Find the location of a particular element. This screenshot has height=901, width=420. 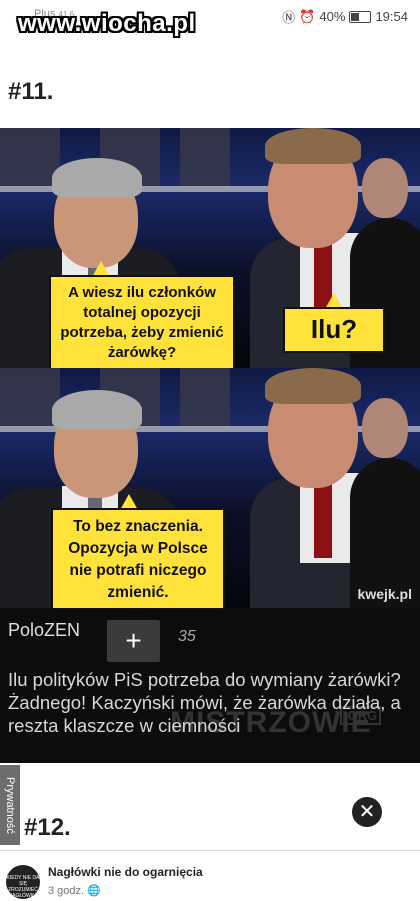

comment-score: 35 is located at coordinates (187, 636).